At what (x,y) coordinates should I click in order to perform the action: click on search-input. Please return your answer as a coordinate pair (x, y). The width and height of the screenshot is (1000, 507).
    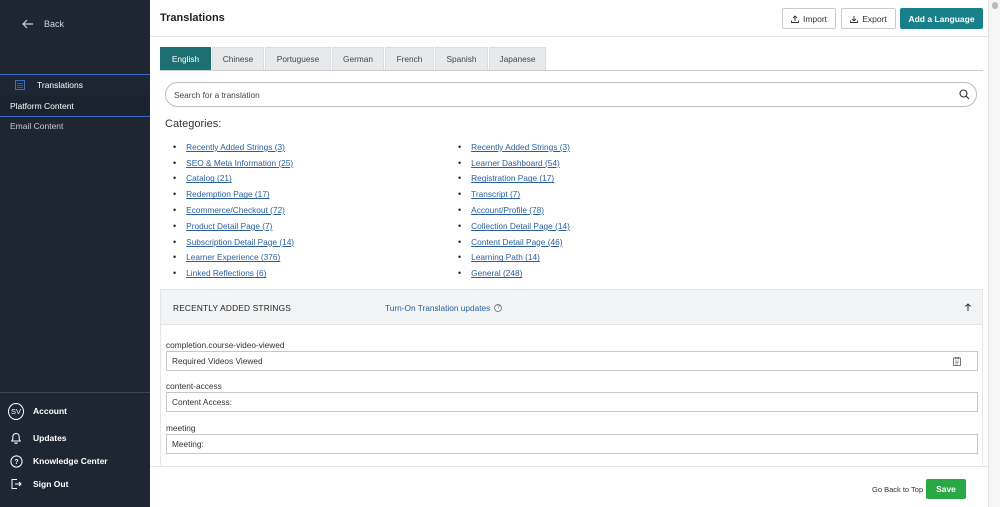
    Looking at the image, I should click on (554, 94).